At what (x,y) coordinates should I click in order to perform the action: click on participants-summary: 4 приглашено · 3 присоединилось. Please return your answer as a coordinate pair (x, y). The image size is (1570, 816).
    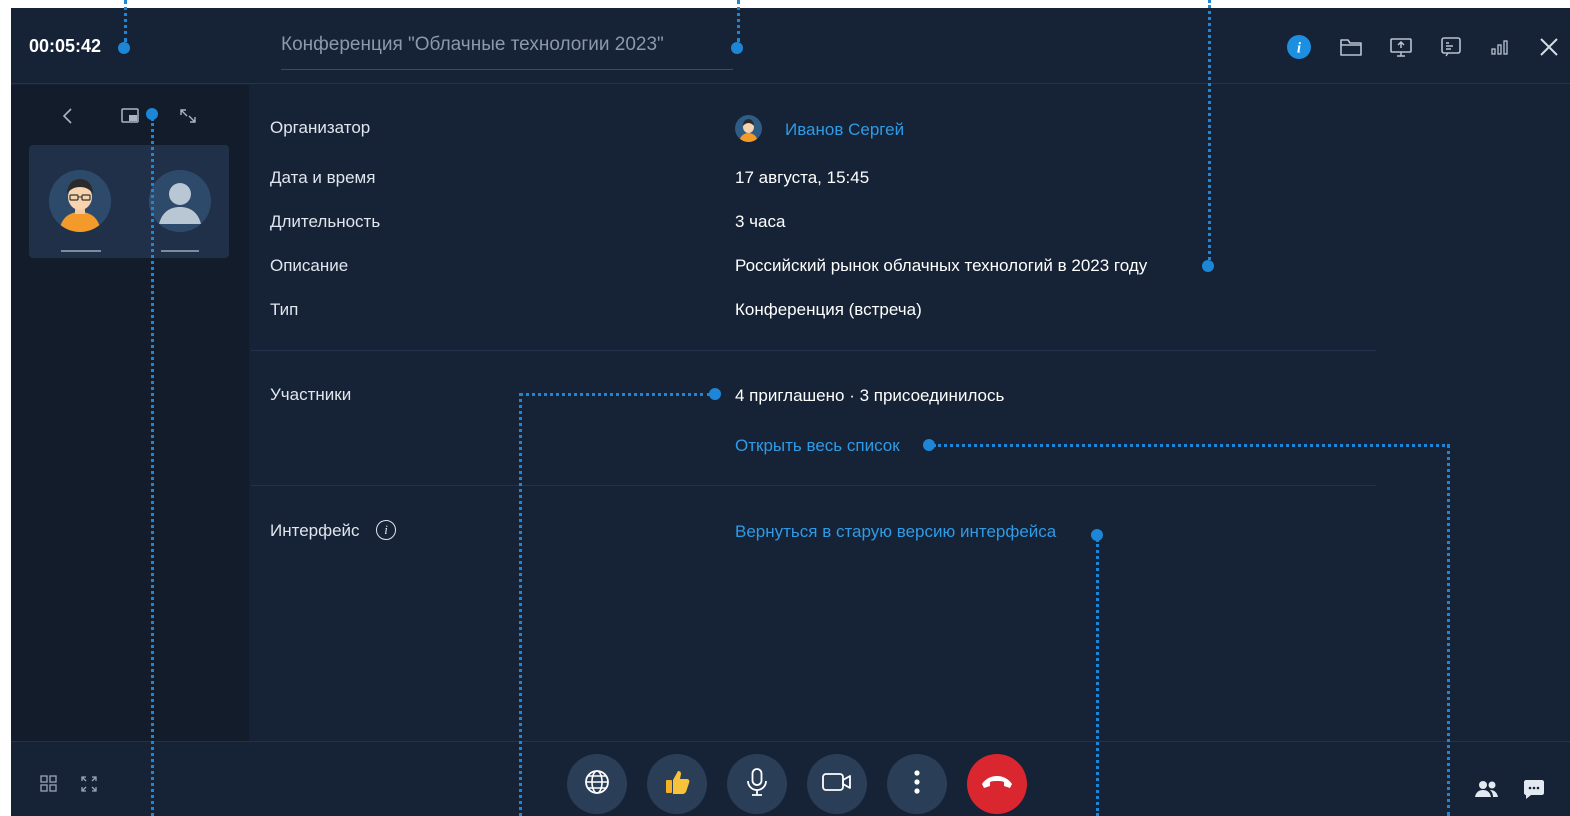
    Looking at the image, I should click on (870, 395).